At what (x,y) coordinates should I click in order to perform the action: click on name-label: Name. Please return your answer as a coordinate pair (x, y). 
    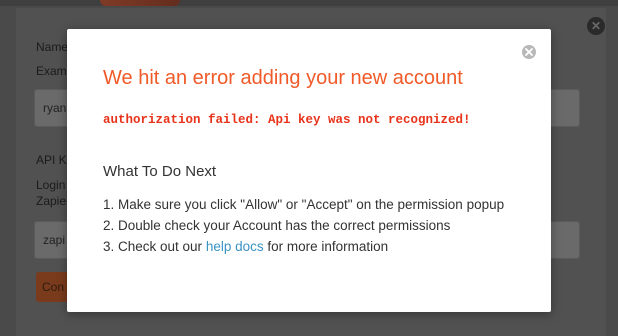
    Looking at the image, I should click on (52, 47).